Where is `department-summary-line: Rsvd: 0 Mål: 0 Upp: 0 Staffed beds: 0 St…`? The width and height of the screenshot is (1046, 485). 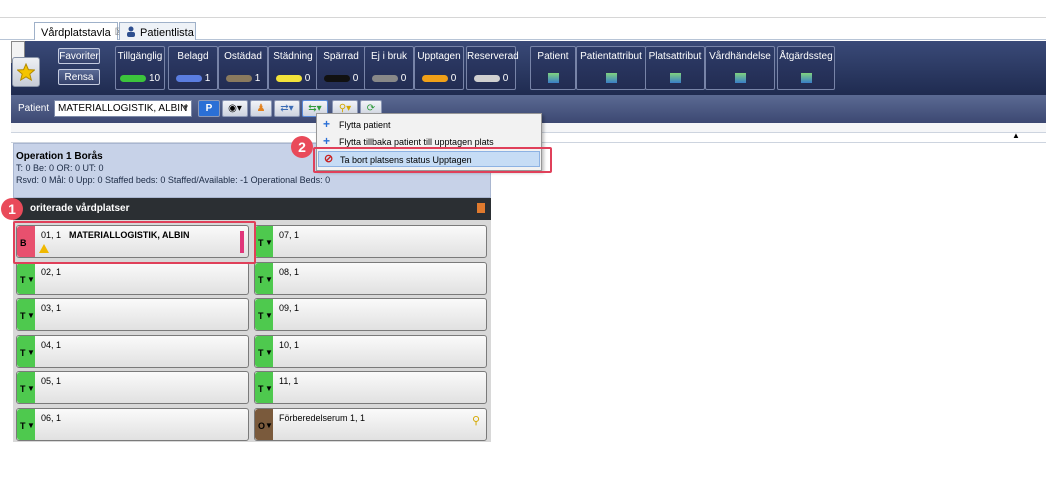
department-summary-line: Rsvd: 0 Mål: 0 Upp: 0 Staffed beds: 0 St… is located at coordinates (173, 180).